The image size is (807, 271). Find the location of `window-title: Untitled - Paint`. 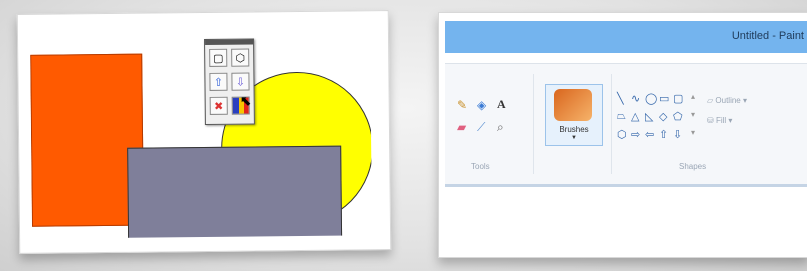

window-title: Untitled - Paint is located at coordinates (767, 36).